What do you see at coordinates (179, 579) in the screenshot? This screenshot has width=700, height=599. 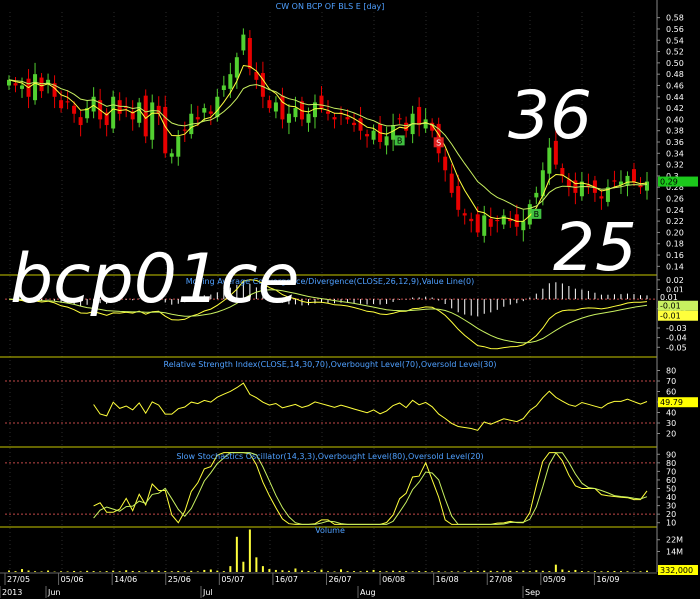 I see `date-label: 25/06` at bounding box center [179, 579].